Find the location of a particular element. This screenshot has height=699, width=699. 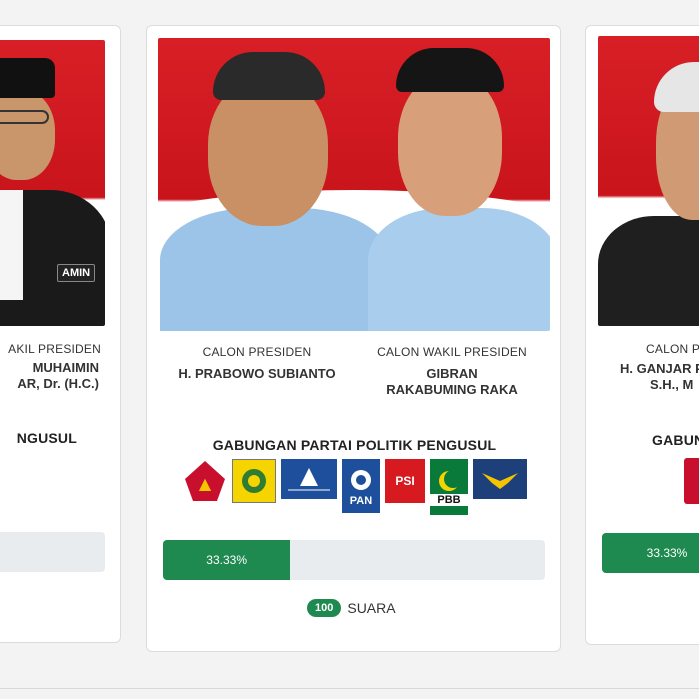

left-name-line-2: AR, Dr. (H.C.) is located at coordinates (58, 383).